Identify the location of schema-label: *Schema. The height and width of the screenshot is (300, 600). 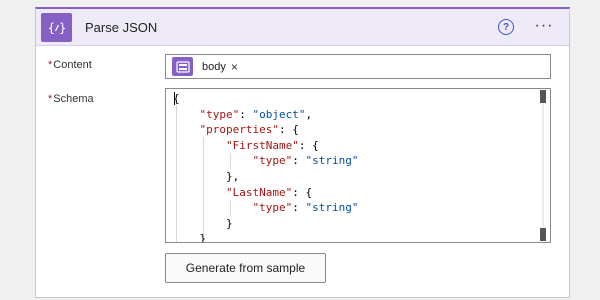
(71, 99).